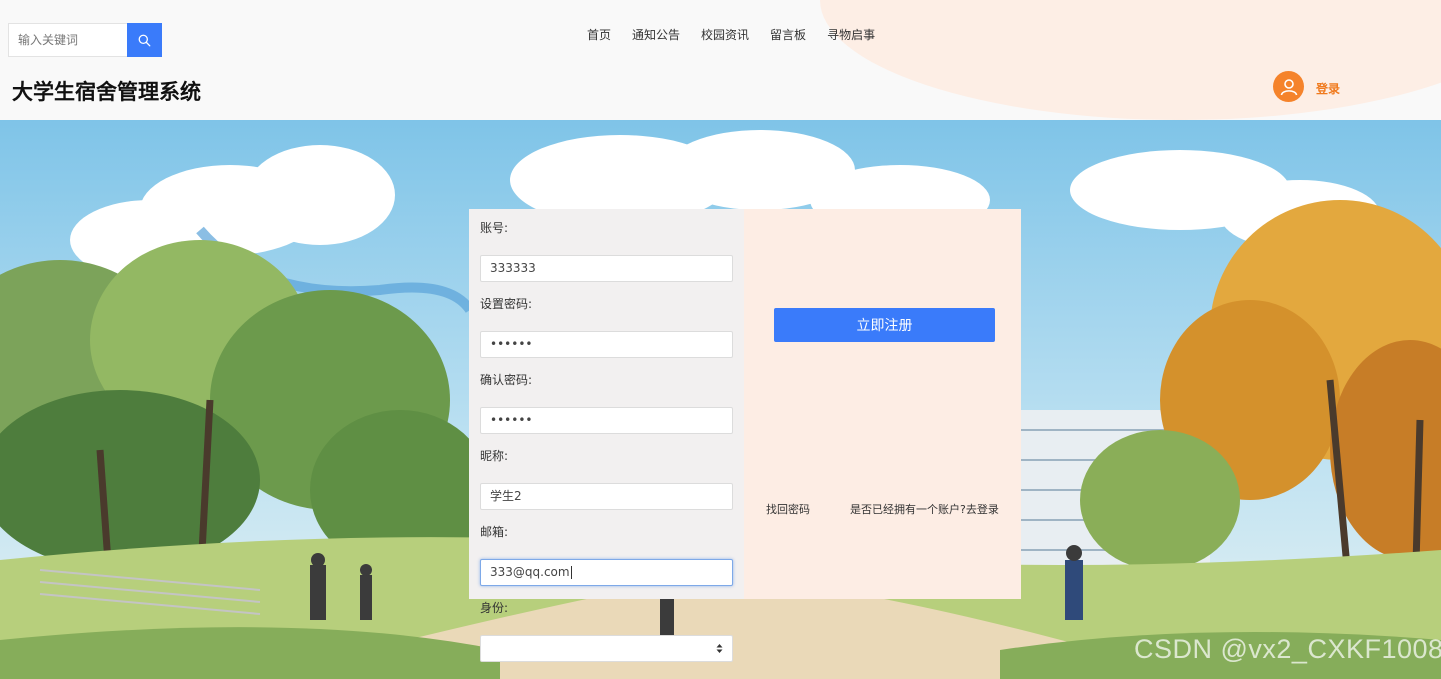 The width and height of the screenshot is (1441, 679). I want to click on password-value: ••••••, so click(511, 344).